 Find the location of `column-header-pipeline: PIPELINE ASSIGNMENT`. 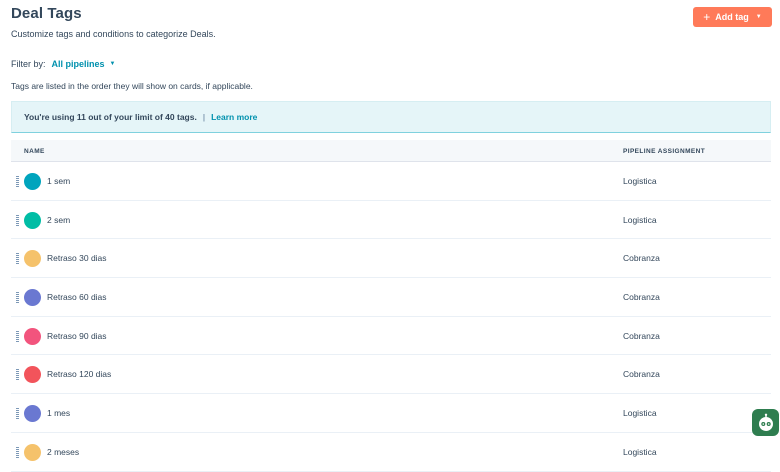

column-header-pipeline: PIPELINE ASSIGNMENT is located at coordinates (664, 151).